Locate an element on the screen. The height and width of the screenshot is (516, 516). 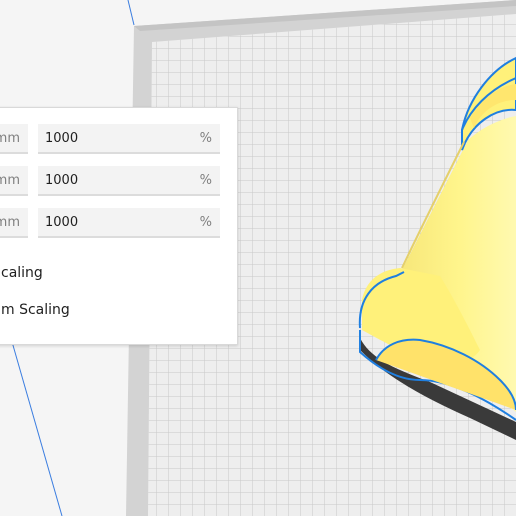
bounding-box-edge is located at coordinates (131, 13).